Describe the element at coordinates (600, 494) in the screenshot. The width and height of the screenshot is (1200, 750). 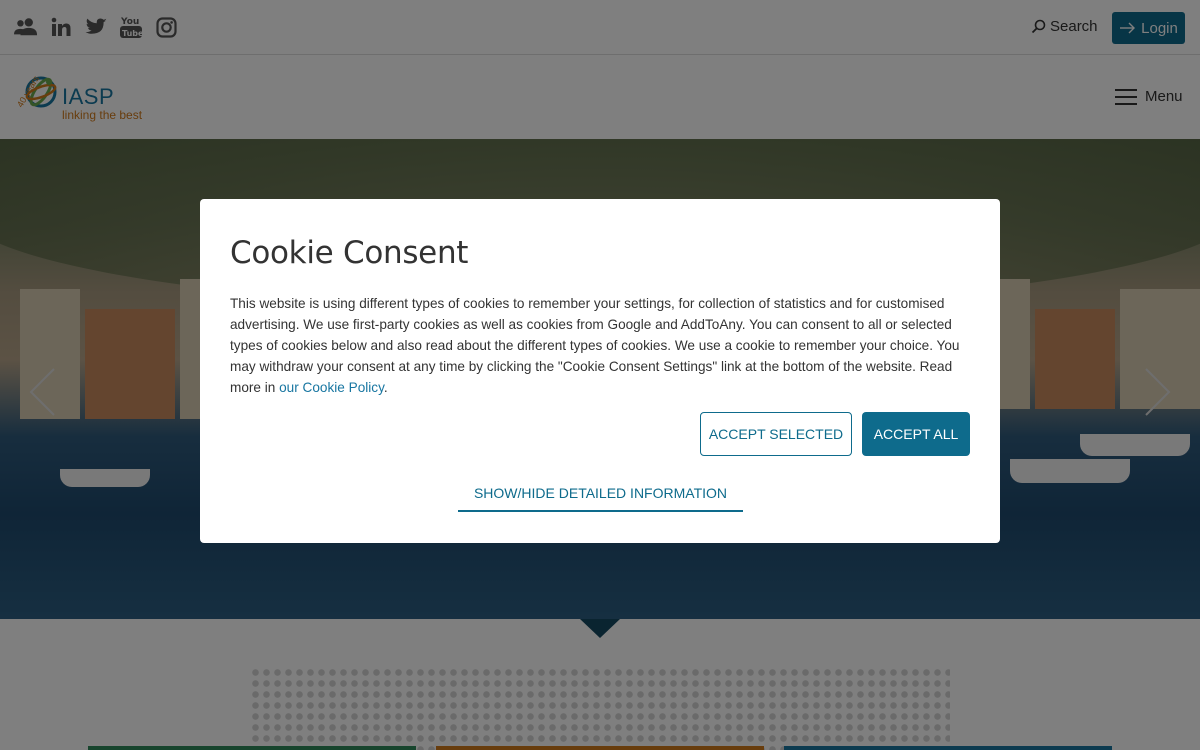
I see `show-hide-details-button: SHOW/HIDE DETAILED INFORMATION` at that location.